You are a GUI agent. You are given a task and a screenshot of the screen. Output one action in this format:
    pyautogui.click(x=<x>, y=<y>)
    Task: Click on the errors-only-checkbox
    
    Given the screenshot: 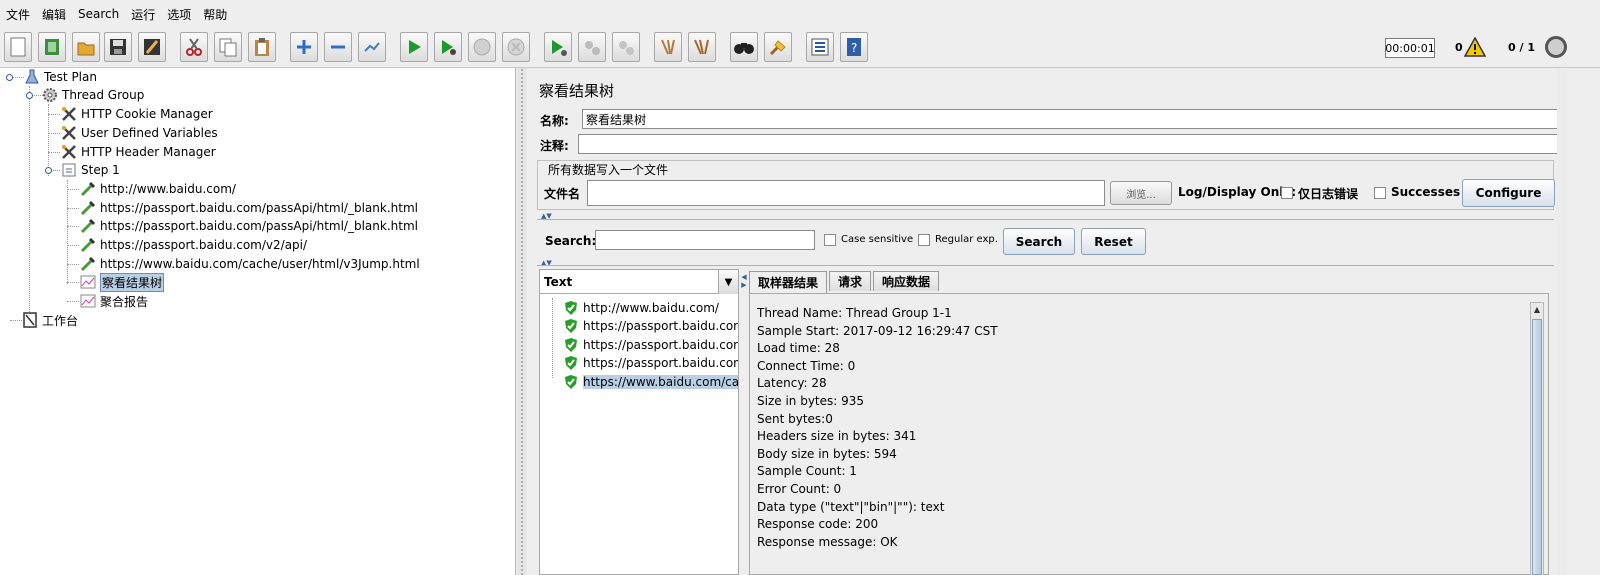 What is the action you would take?
    pyautogui.click(x=1287, y=193)
    